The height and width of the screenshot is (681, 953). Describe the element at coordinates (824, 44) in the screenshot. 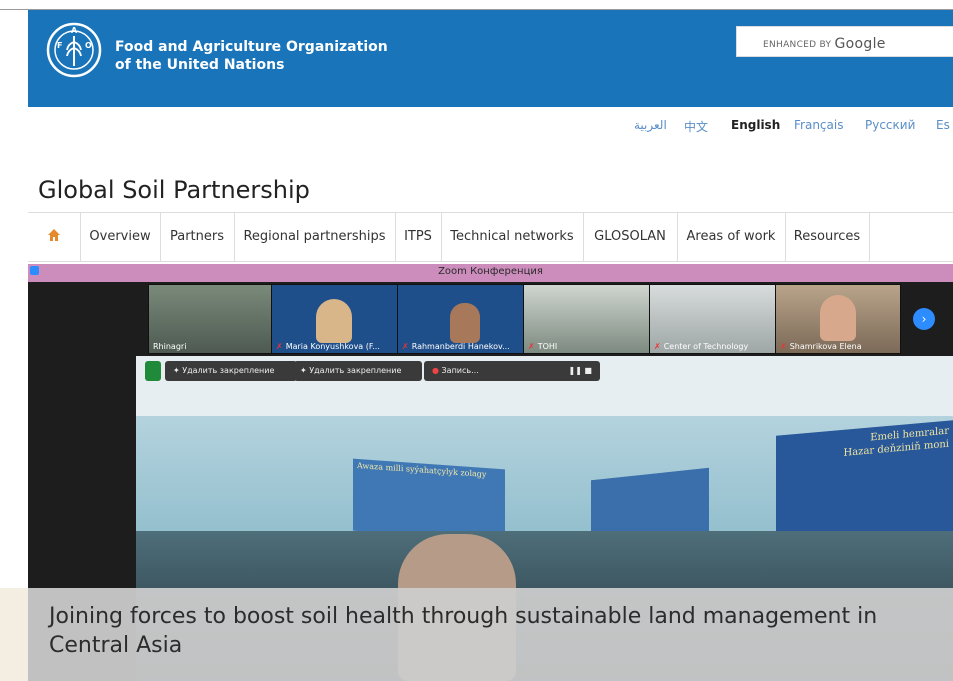

I see `search-branding: ENHANCED BY Google` at that location.